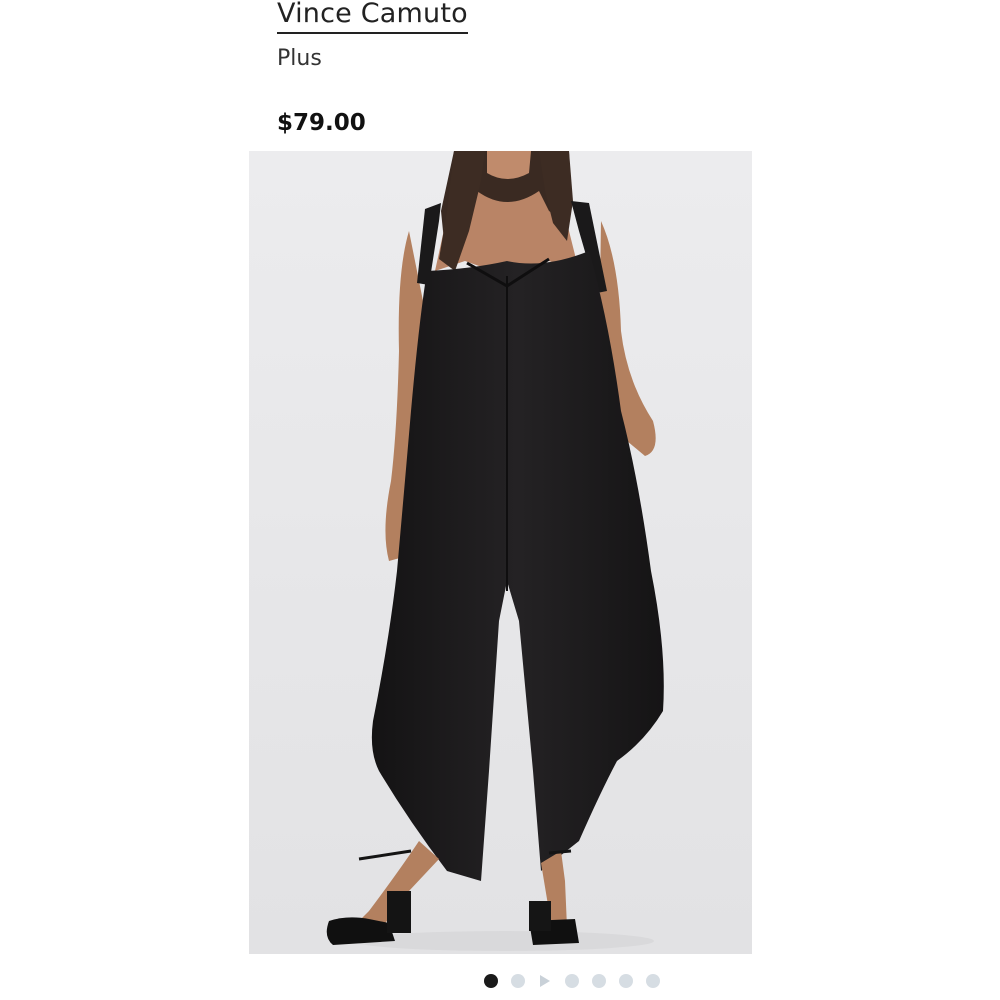 The width and height of the screenshot is (1000, 1000). Describe the element at coordinates (372, 17) in the screenshot. I see `brand-link: Vince Camuto` at that location.